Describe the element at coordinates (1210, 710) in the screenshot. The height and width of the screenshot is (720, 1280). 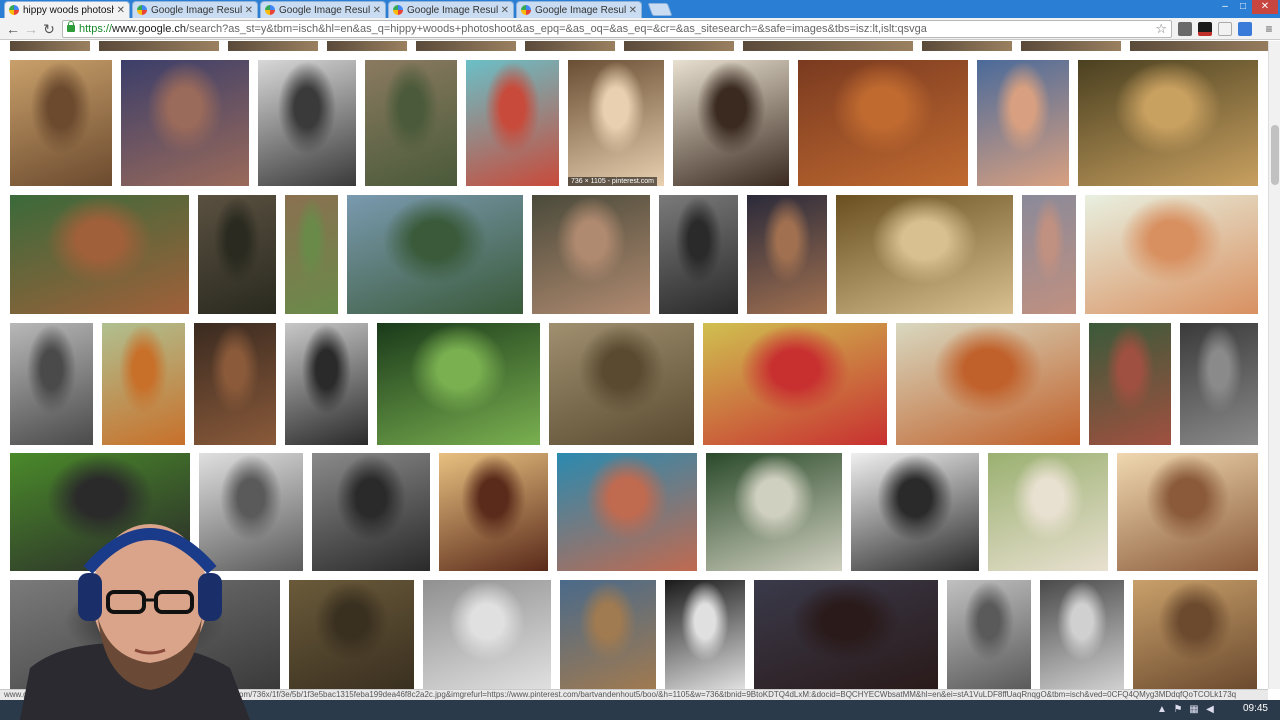
I see `tray-volume-icon: ◀` at that location.